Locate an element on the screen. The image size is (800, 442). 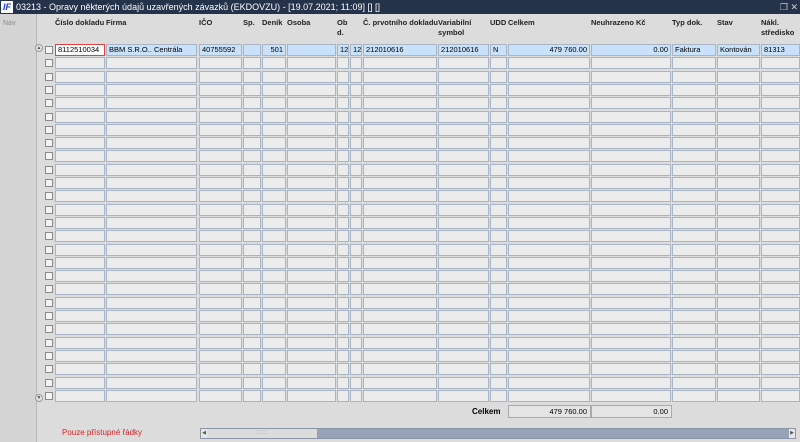
column-header-osoba: Osoba is located at coordinates (312, 23).